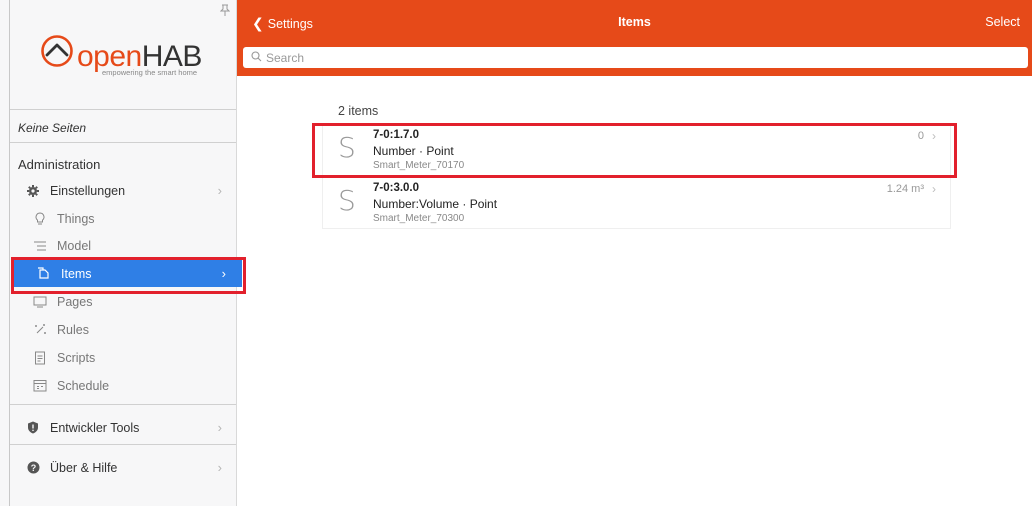 This screenshot has width=1032, height=506. I want to click on logo-tagline: empowering the smart home, so click(150, 72).